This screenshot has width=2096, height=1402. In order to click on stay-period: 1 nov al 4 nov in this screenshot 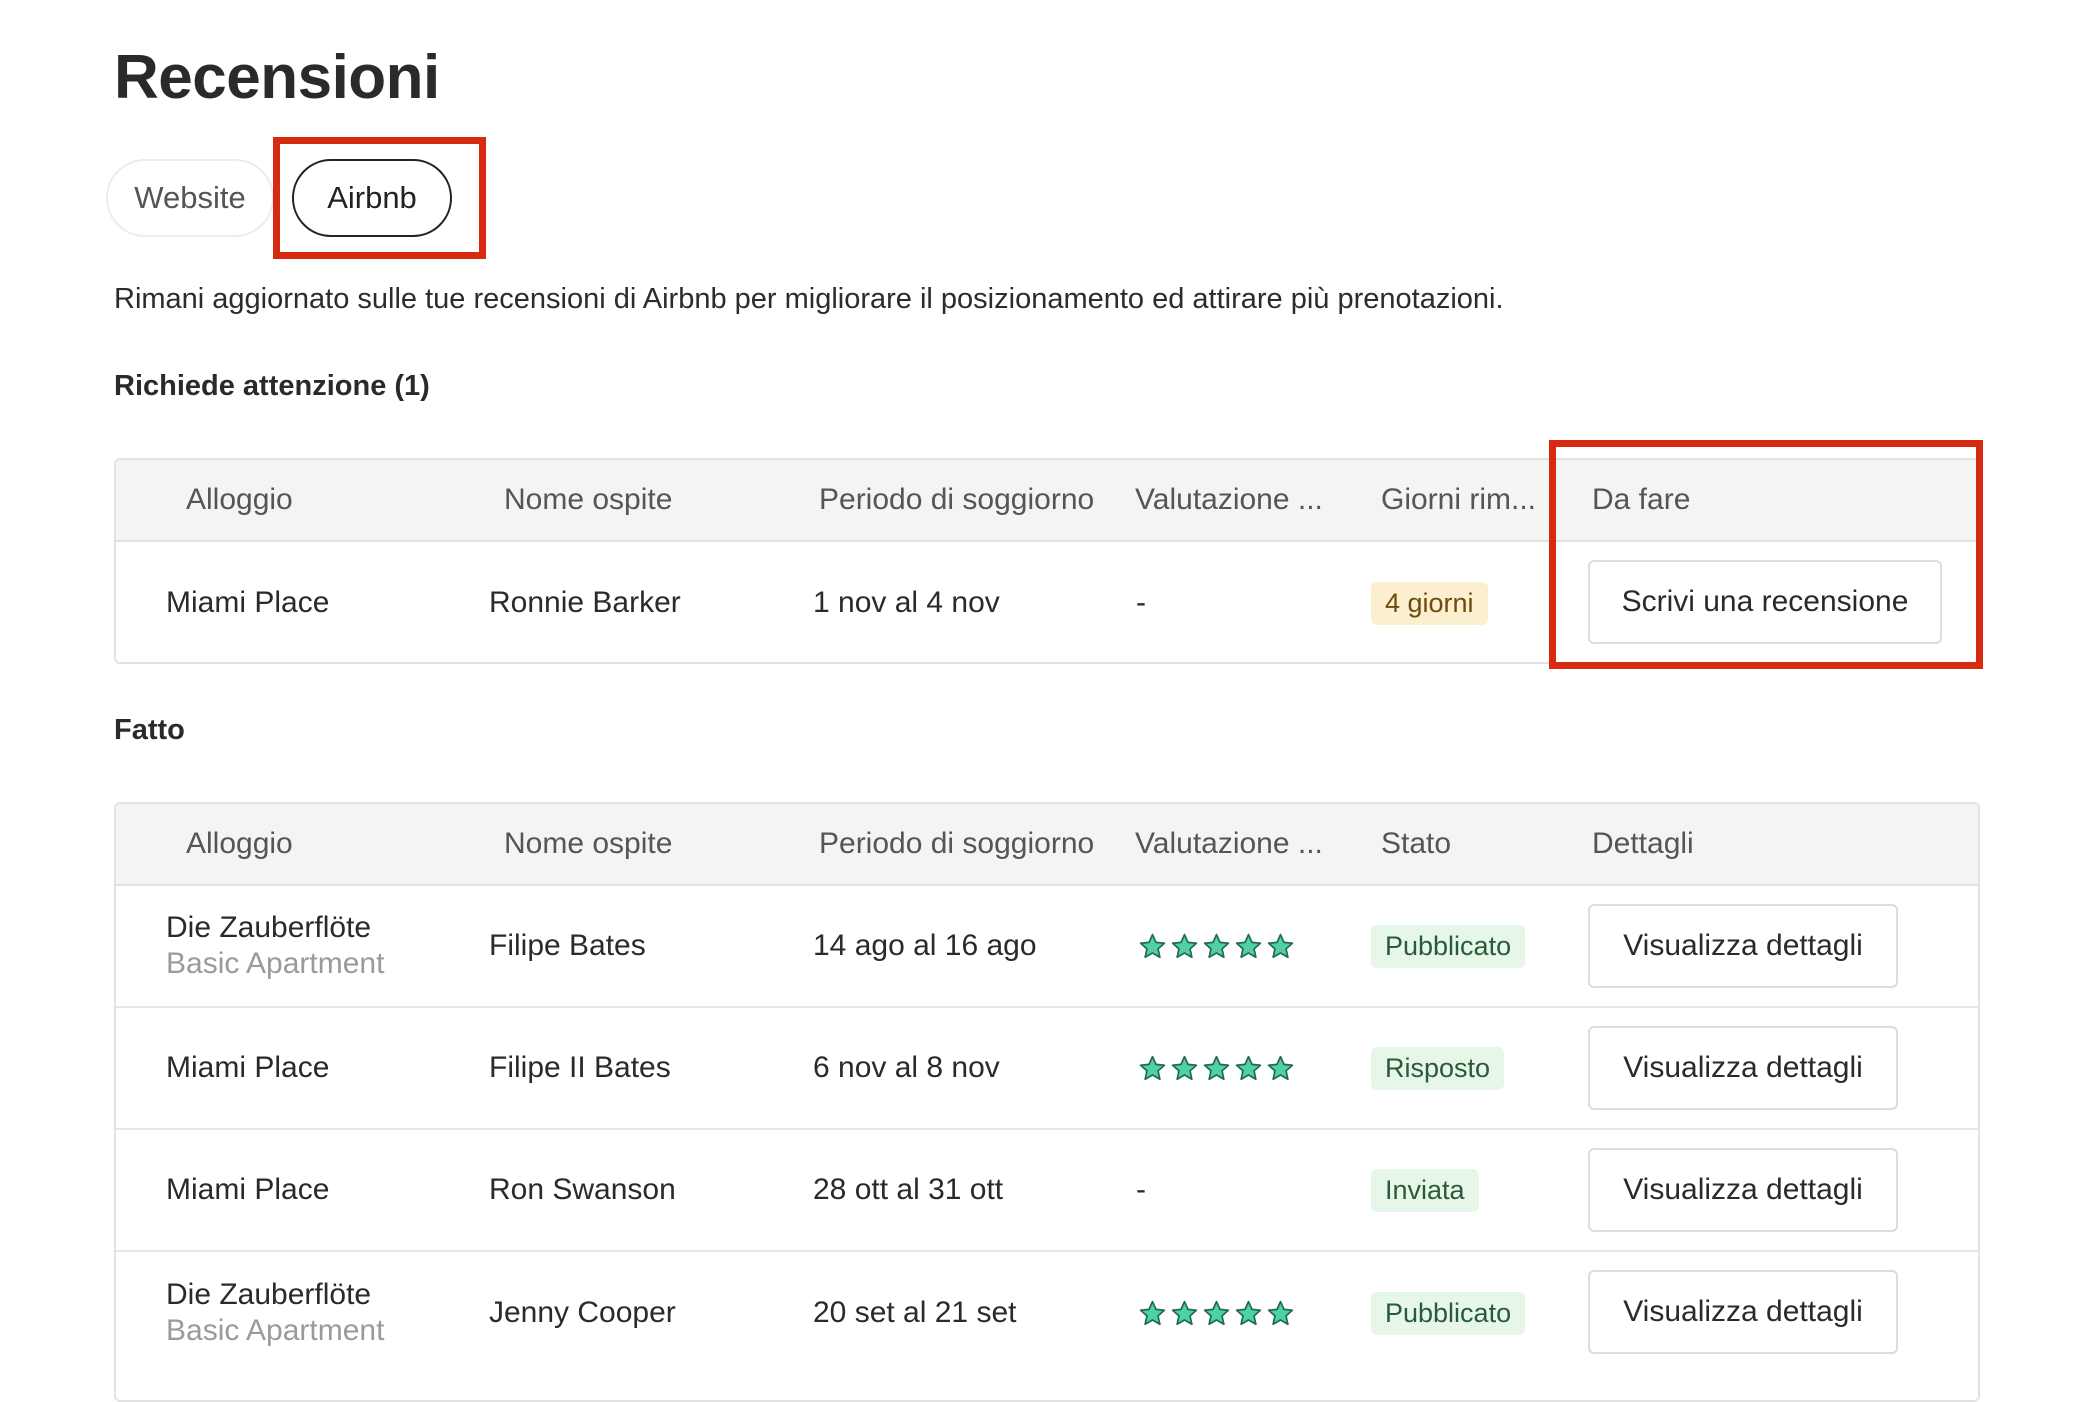, I will do `click(906, 602)`.